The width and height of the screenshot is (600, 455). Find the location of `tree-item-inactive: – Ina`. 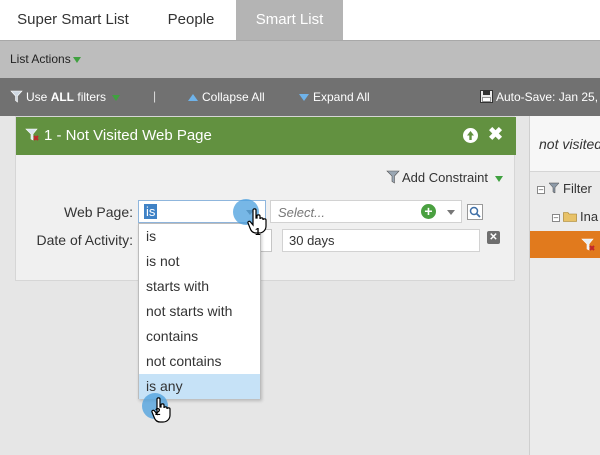

tree-item-inactive: – Ina is located at coordinates (575, 216).